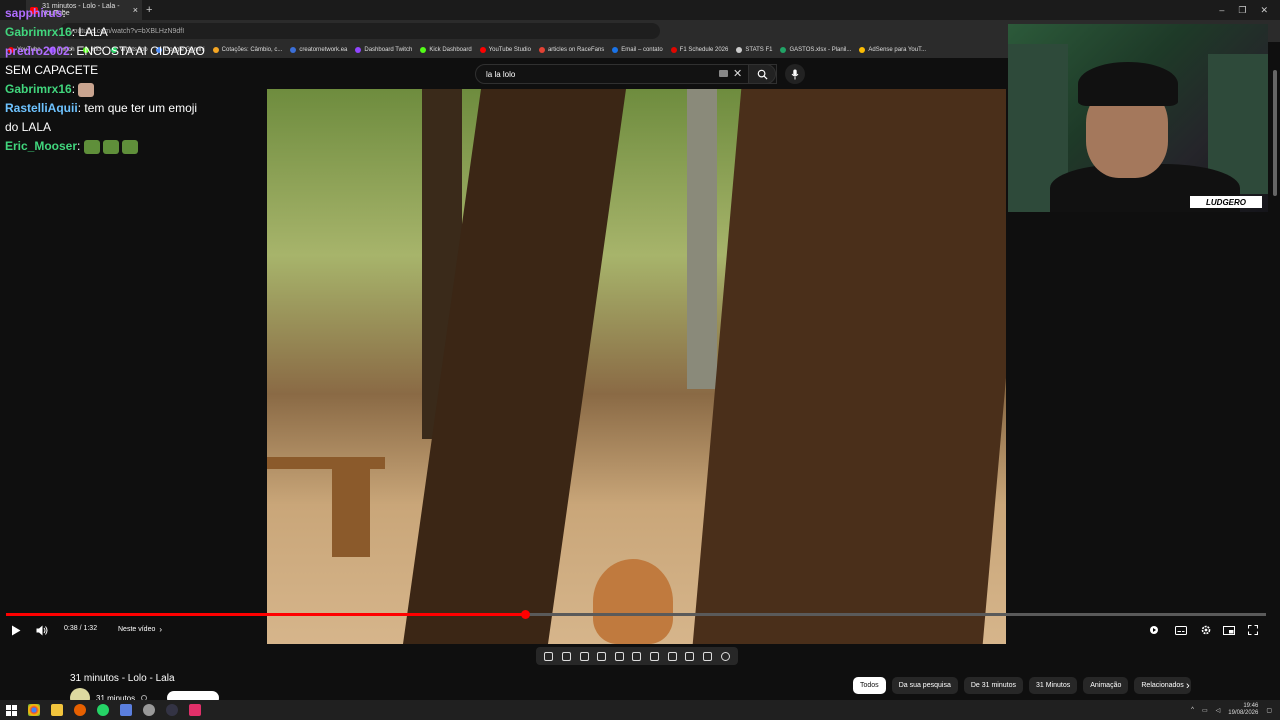  I want to click on volume-icon, so click(42, 630).